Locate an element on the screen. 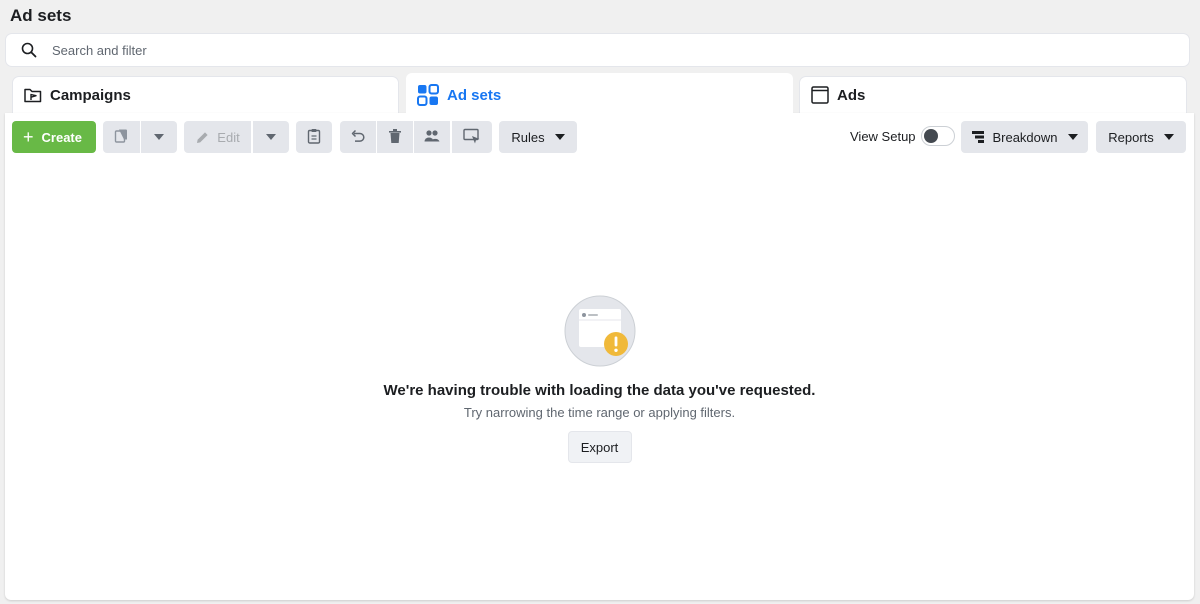 The width and height of the screenshot is (1200, 604). plus-icon: + is located at coordinates (28, 137).